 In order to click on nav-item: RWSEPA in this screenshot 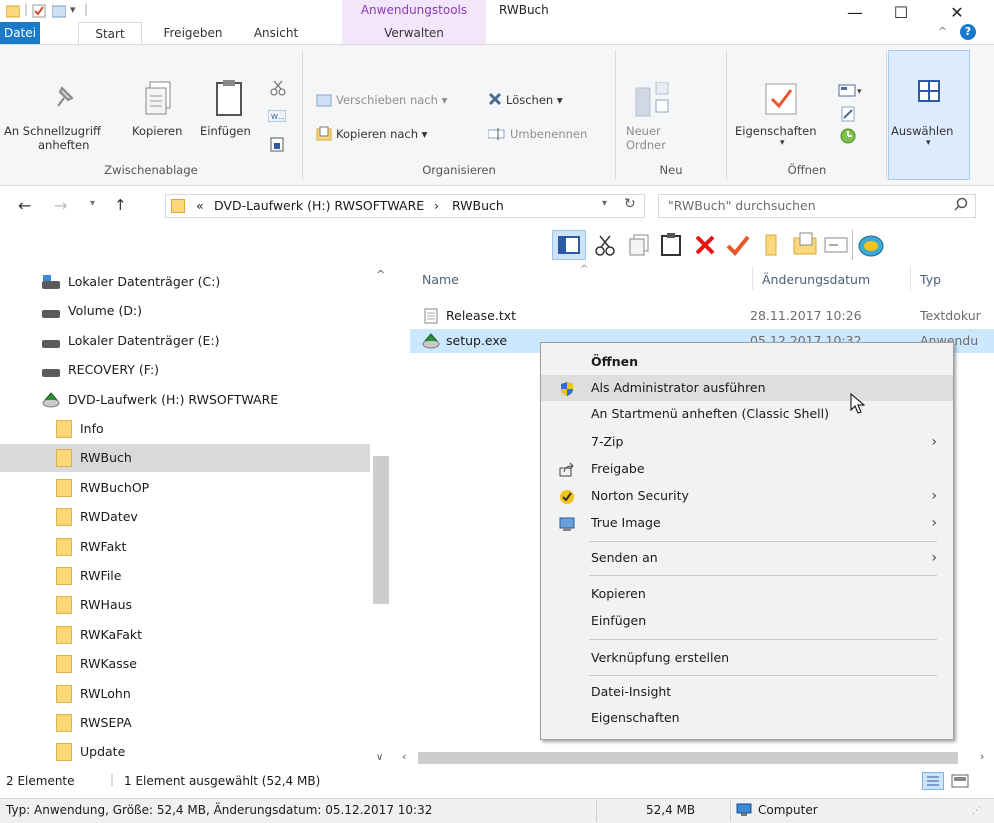, I will do `click(185, 723)`.